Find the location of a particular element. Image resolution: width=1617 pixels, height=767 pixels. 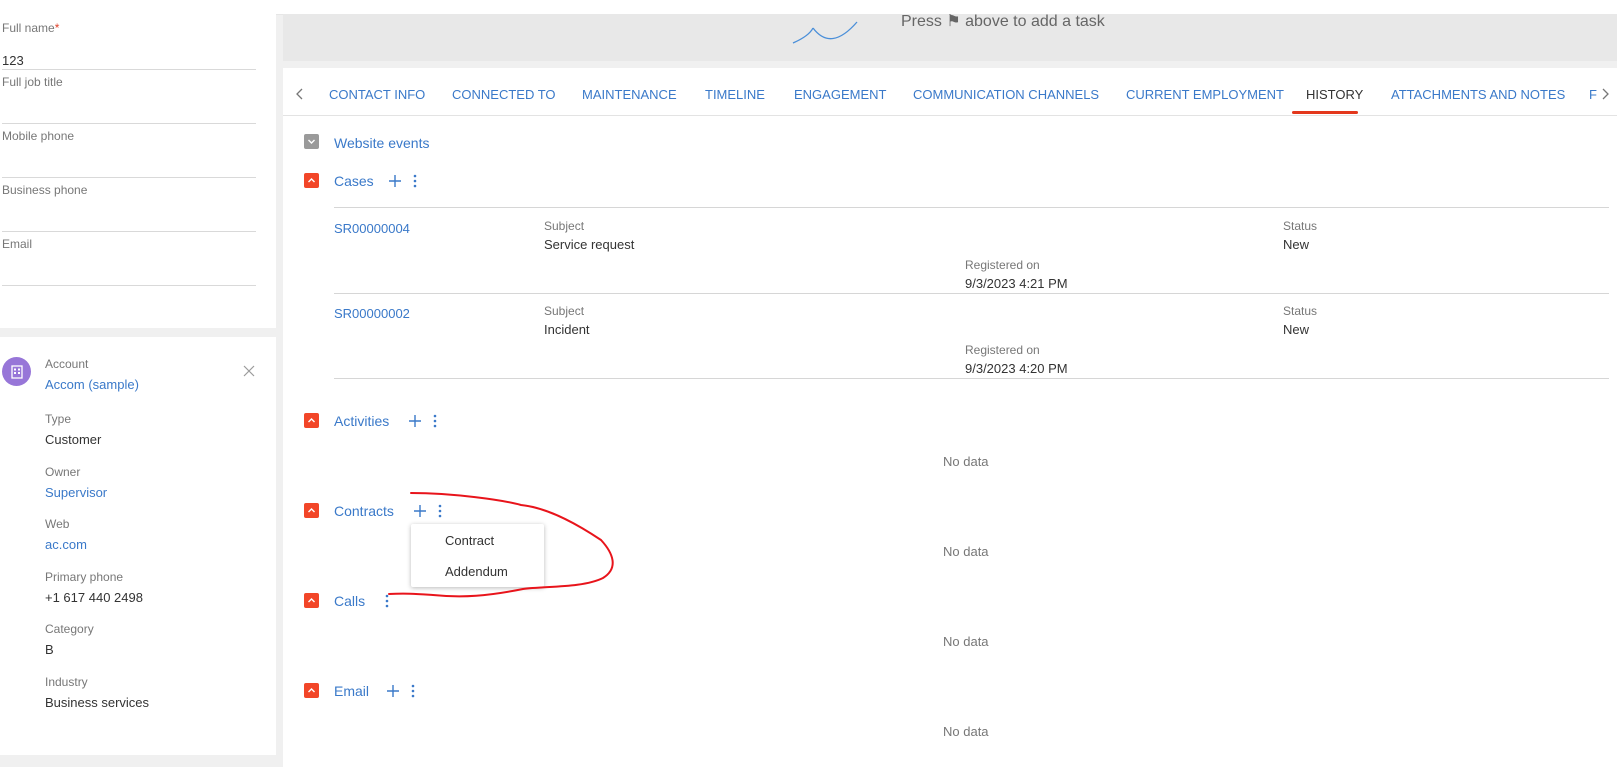

menu-item-contract: Contract is located at coordinates (469, 541).